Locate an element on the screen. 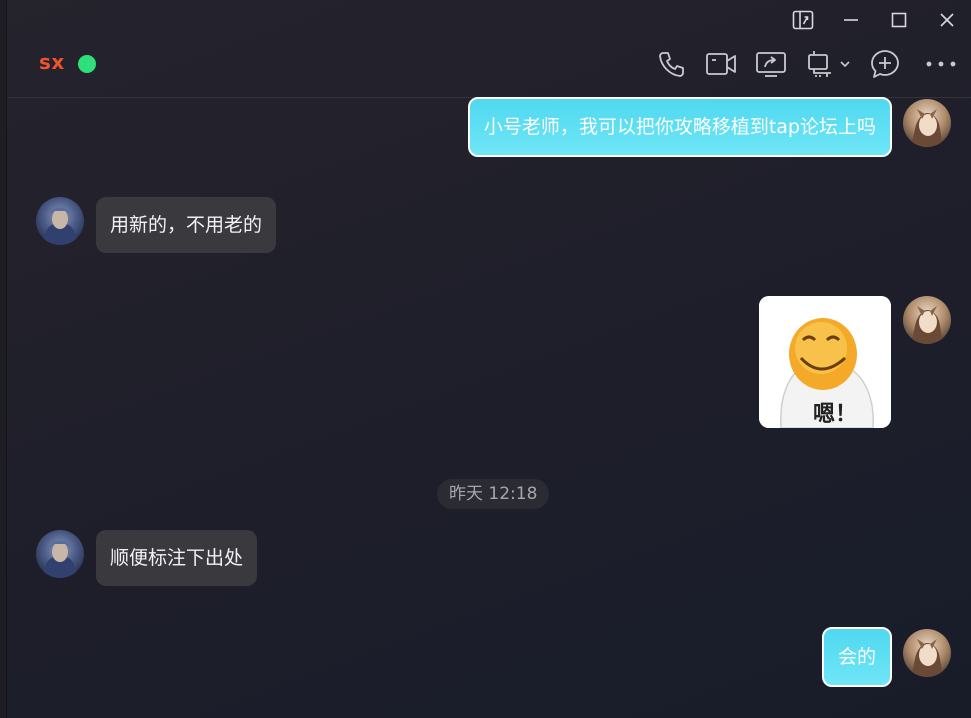 The width and height of the screenshot is (971, 718). message-text: 会的 is located at coordinates (856, 657).